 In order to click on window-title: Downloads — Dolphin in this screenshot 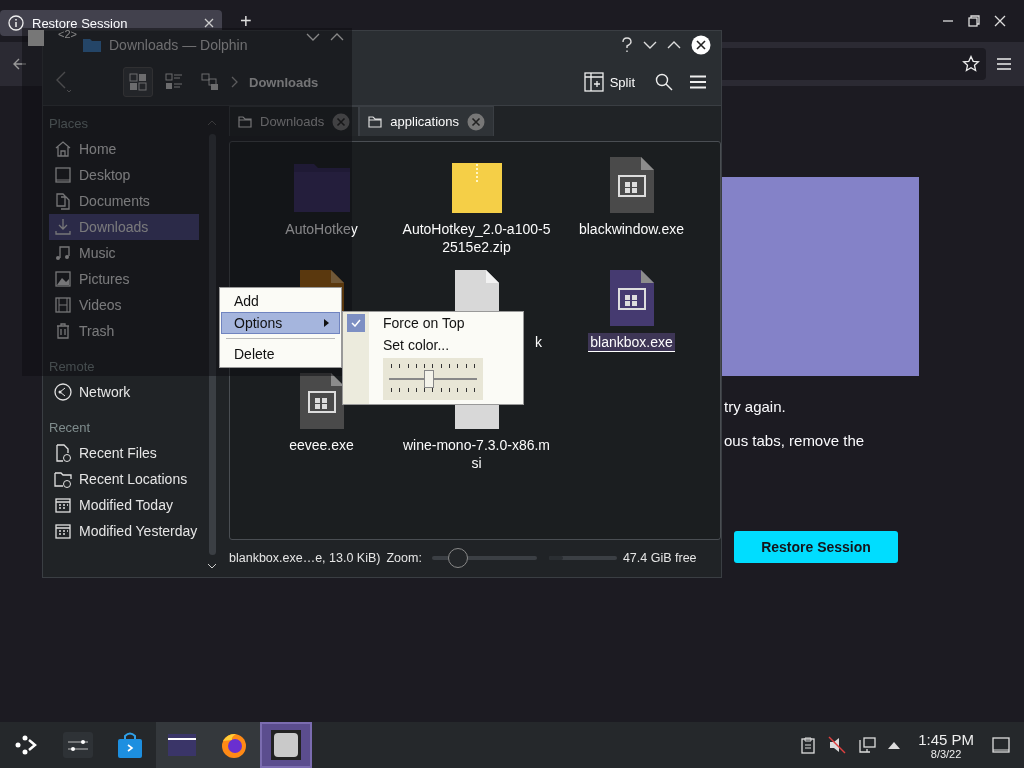, I will do `click(179, 45)`.